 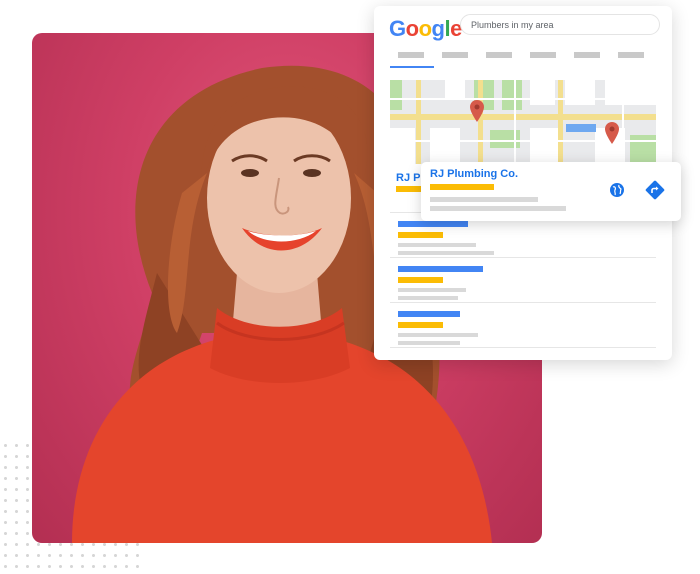 What do you see at coordinates (526, 56) in the screenshot?
I see `search-tabs` at bounding box center [526, 56].